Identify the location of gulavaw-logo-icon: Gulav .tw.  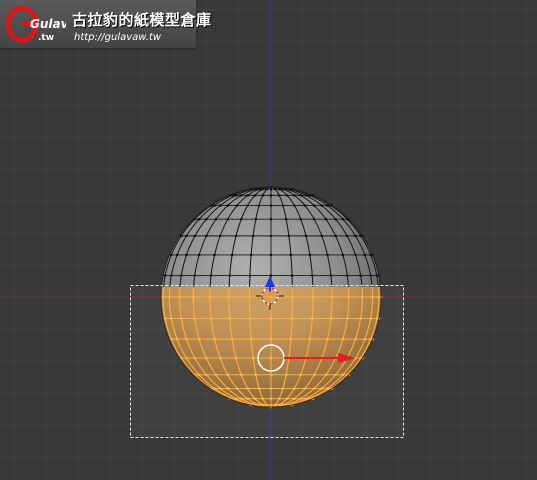
(36, 24).